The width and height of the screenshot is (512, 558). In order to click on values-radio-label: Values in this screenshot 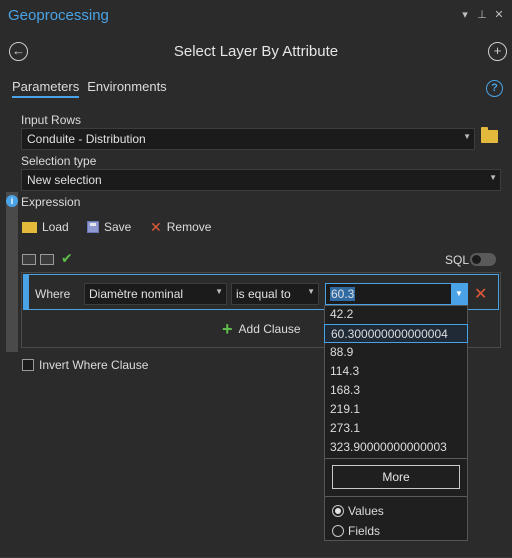, I will do `click(366, 511)`.